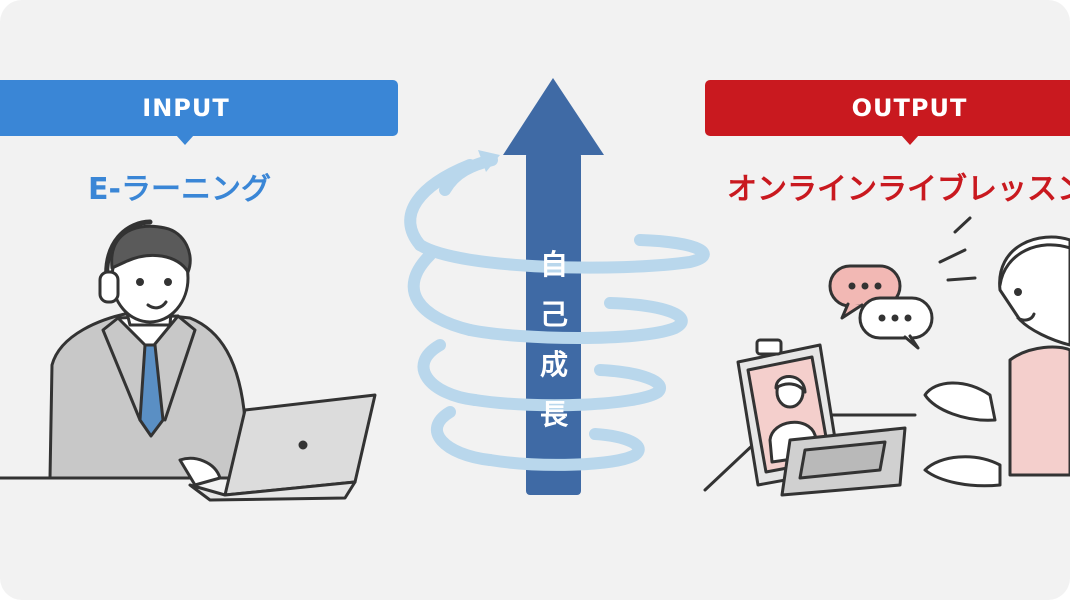 This screenshot has height=600, width=1070. What do you see at coordinates (553, 264) in the screenshot?
I see `arrow-char-1: 自` at bounding box center [553, 264].